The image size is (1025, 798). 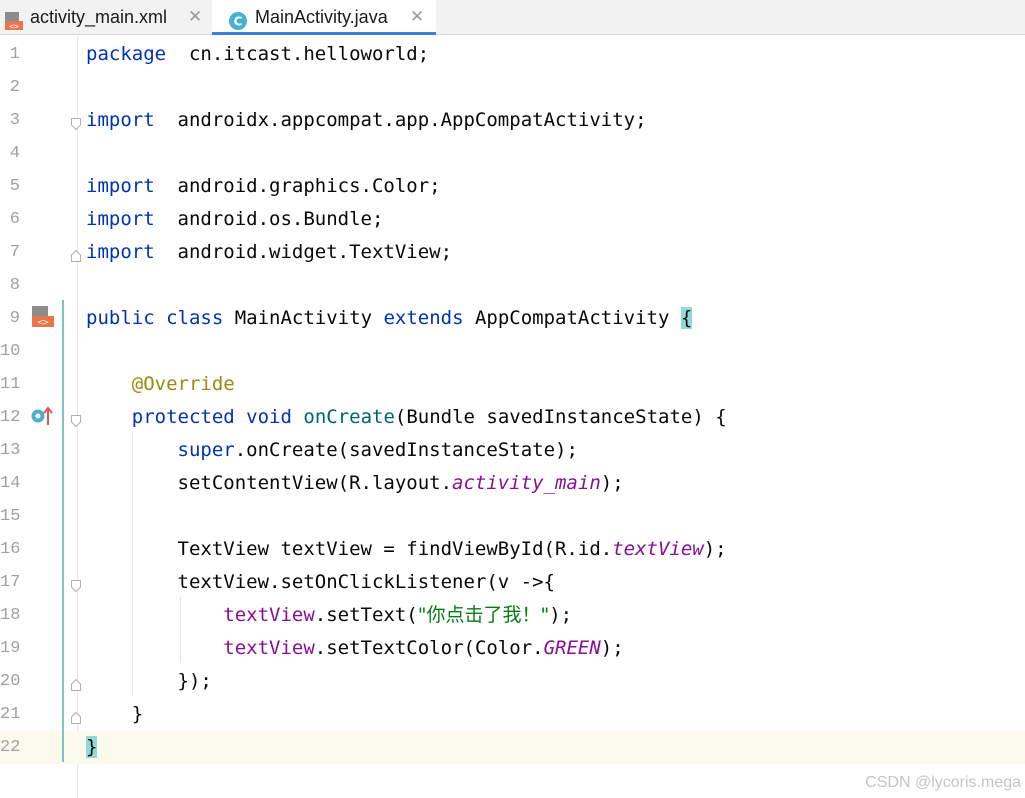 I want to click on code-token: .setTextColor(Color., so click(x=429, y=648).